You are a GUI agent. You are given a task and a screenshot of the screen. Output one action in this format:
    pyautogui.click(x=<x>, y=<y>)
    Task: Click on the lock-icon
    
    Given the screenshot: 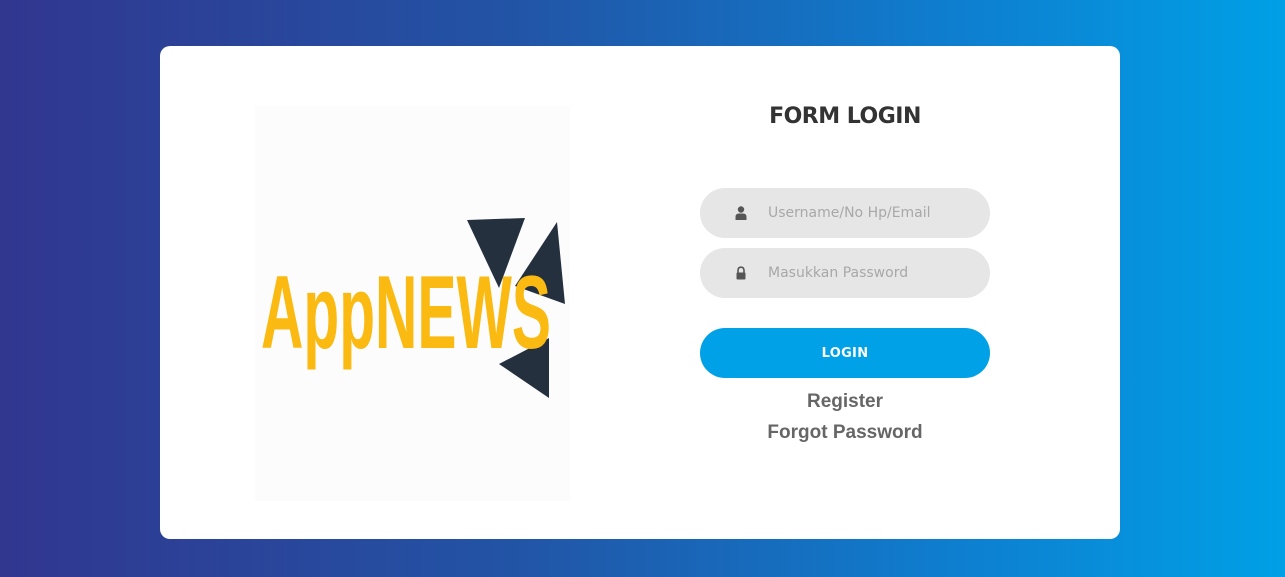 What is the action you would take?
    pyautogui.click(x=741, y=273)
    